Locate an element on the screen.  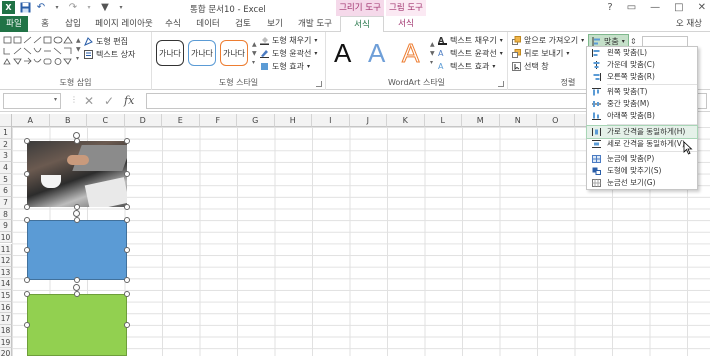
row-header: 15 is located at coordinates (6, 296).